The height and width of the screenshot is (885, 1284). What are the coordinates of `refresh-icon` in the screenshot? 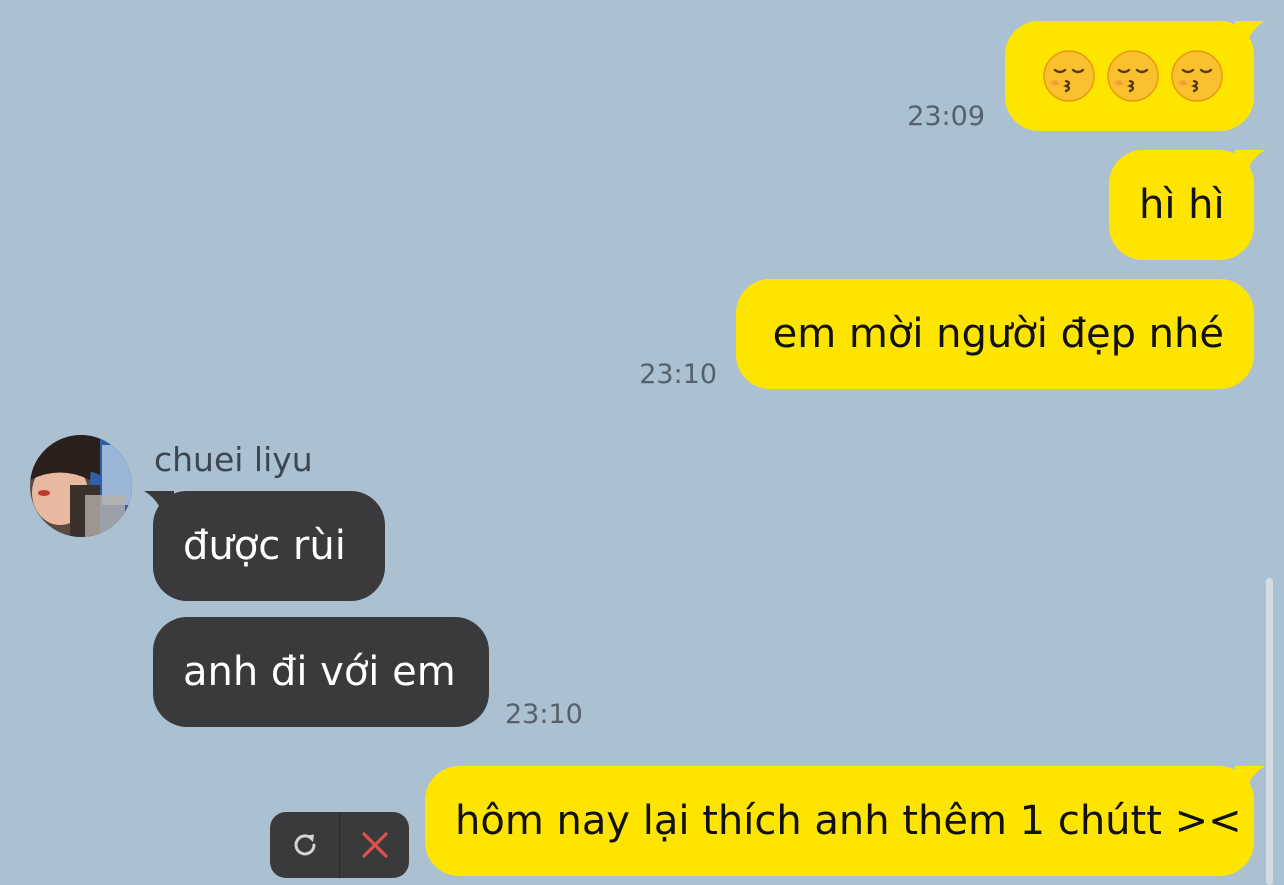 It's located at (304, 845).